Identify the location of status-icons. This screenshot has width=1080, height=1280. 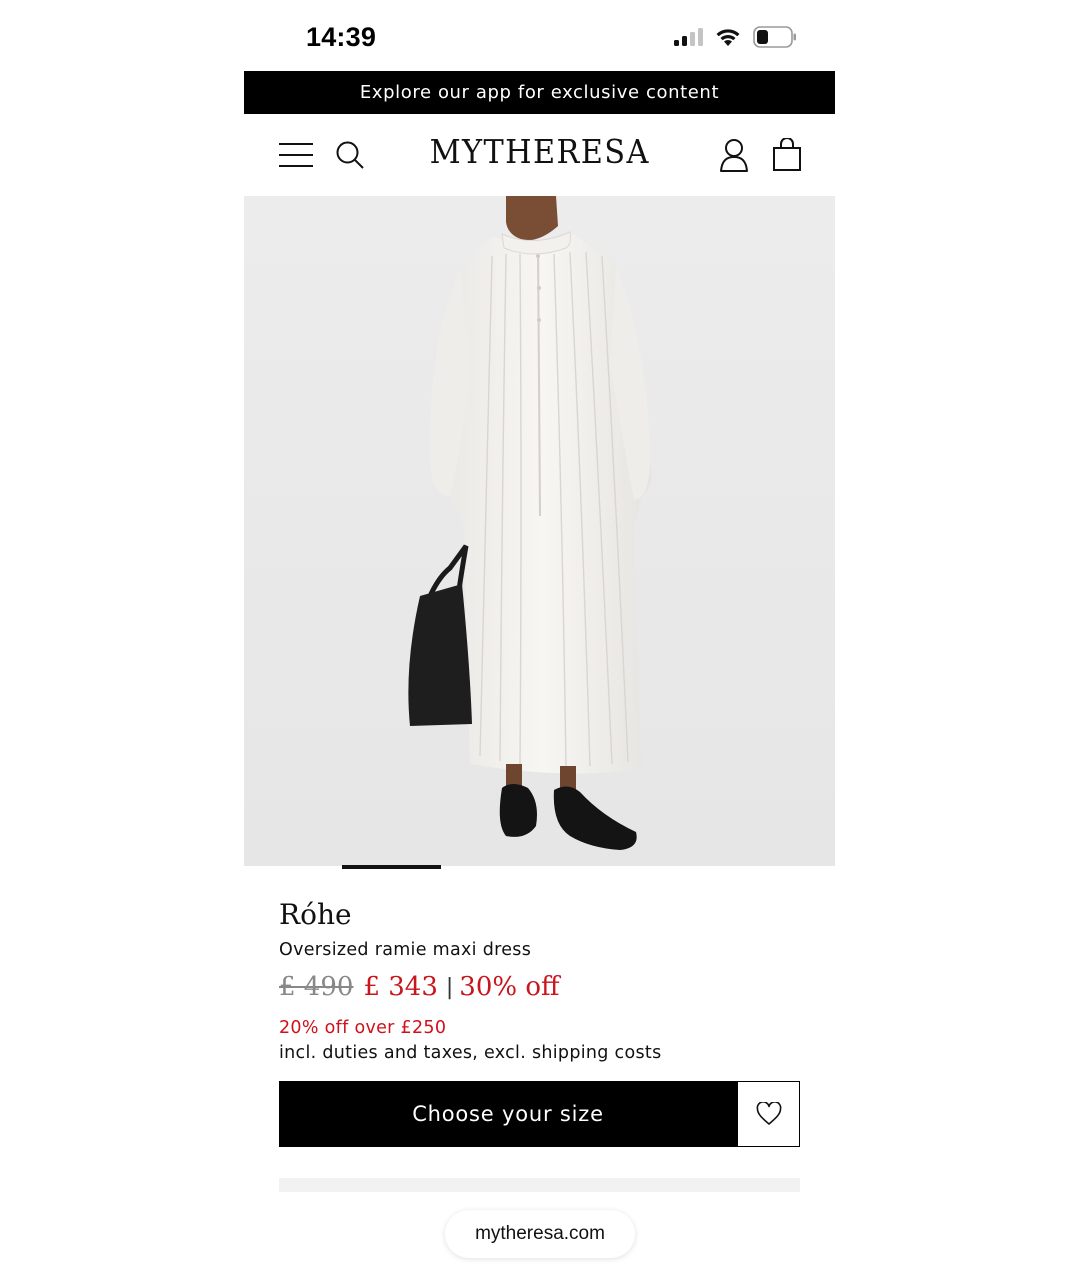
(735, 37).